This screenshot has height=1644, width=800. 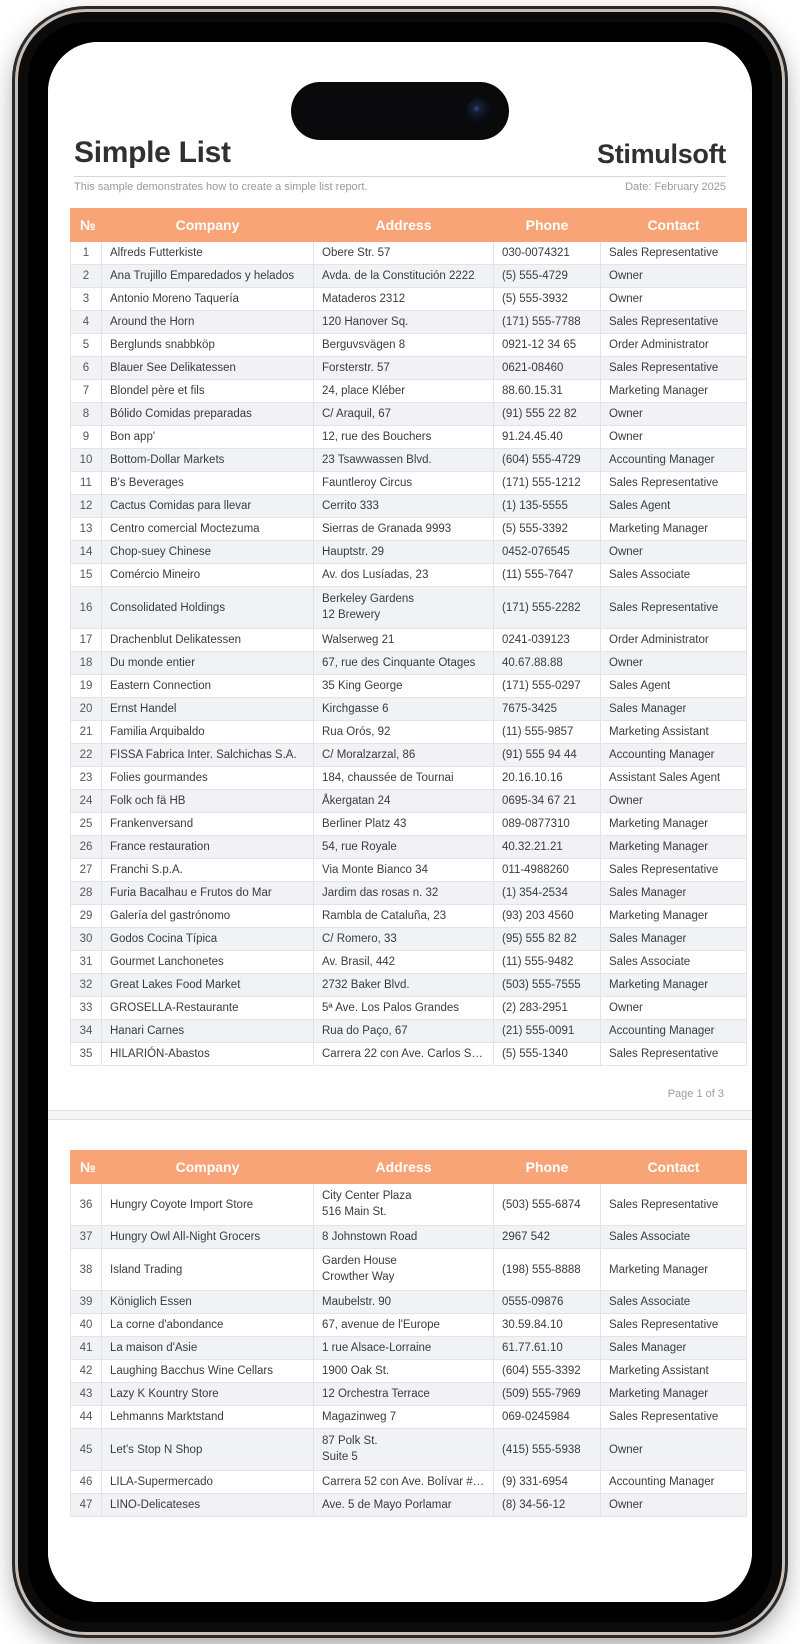 What do you see at coordinates (207, 1325) in the screenshot?
I see `cell-company: La corne d'abondance` at bounding box center [207, 1325].